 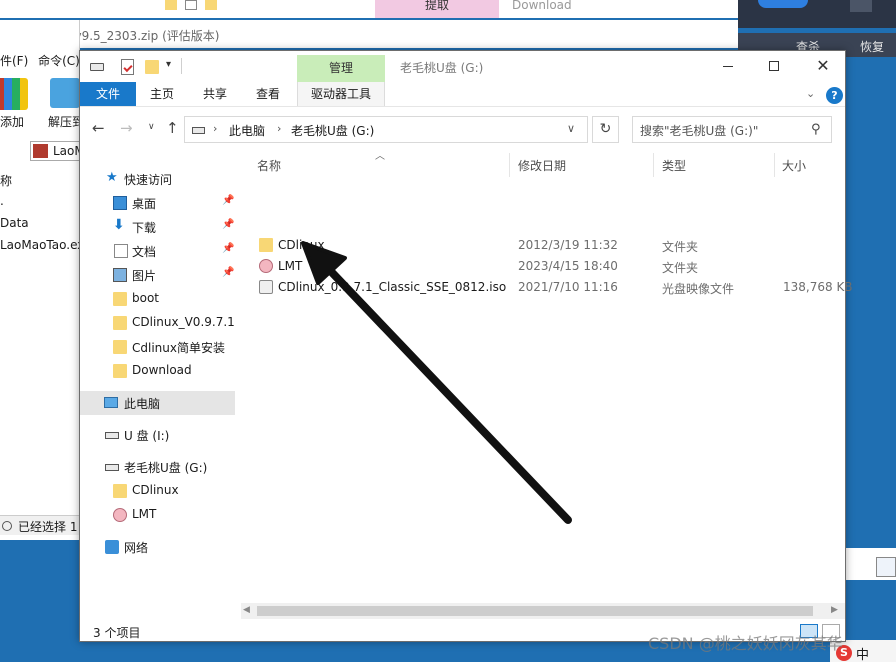 What do you see at coordinates (168, 64) in the screenshot?
I see `customize-toolbar-chevron-down-icon: ▾` at bounding box center [168, 64].